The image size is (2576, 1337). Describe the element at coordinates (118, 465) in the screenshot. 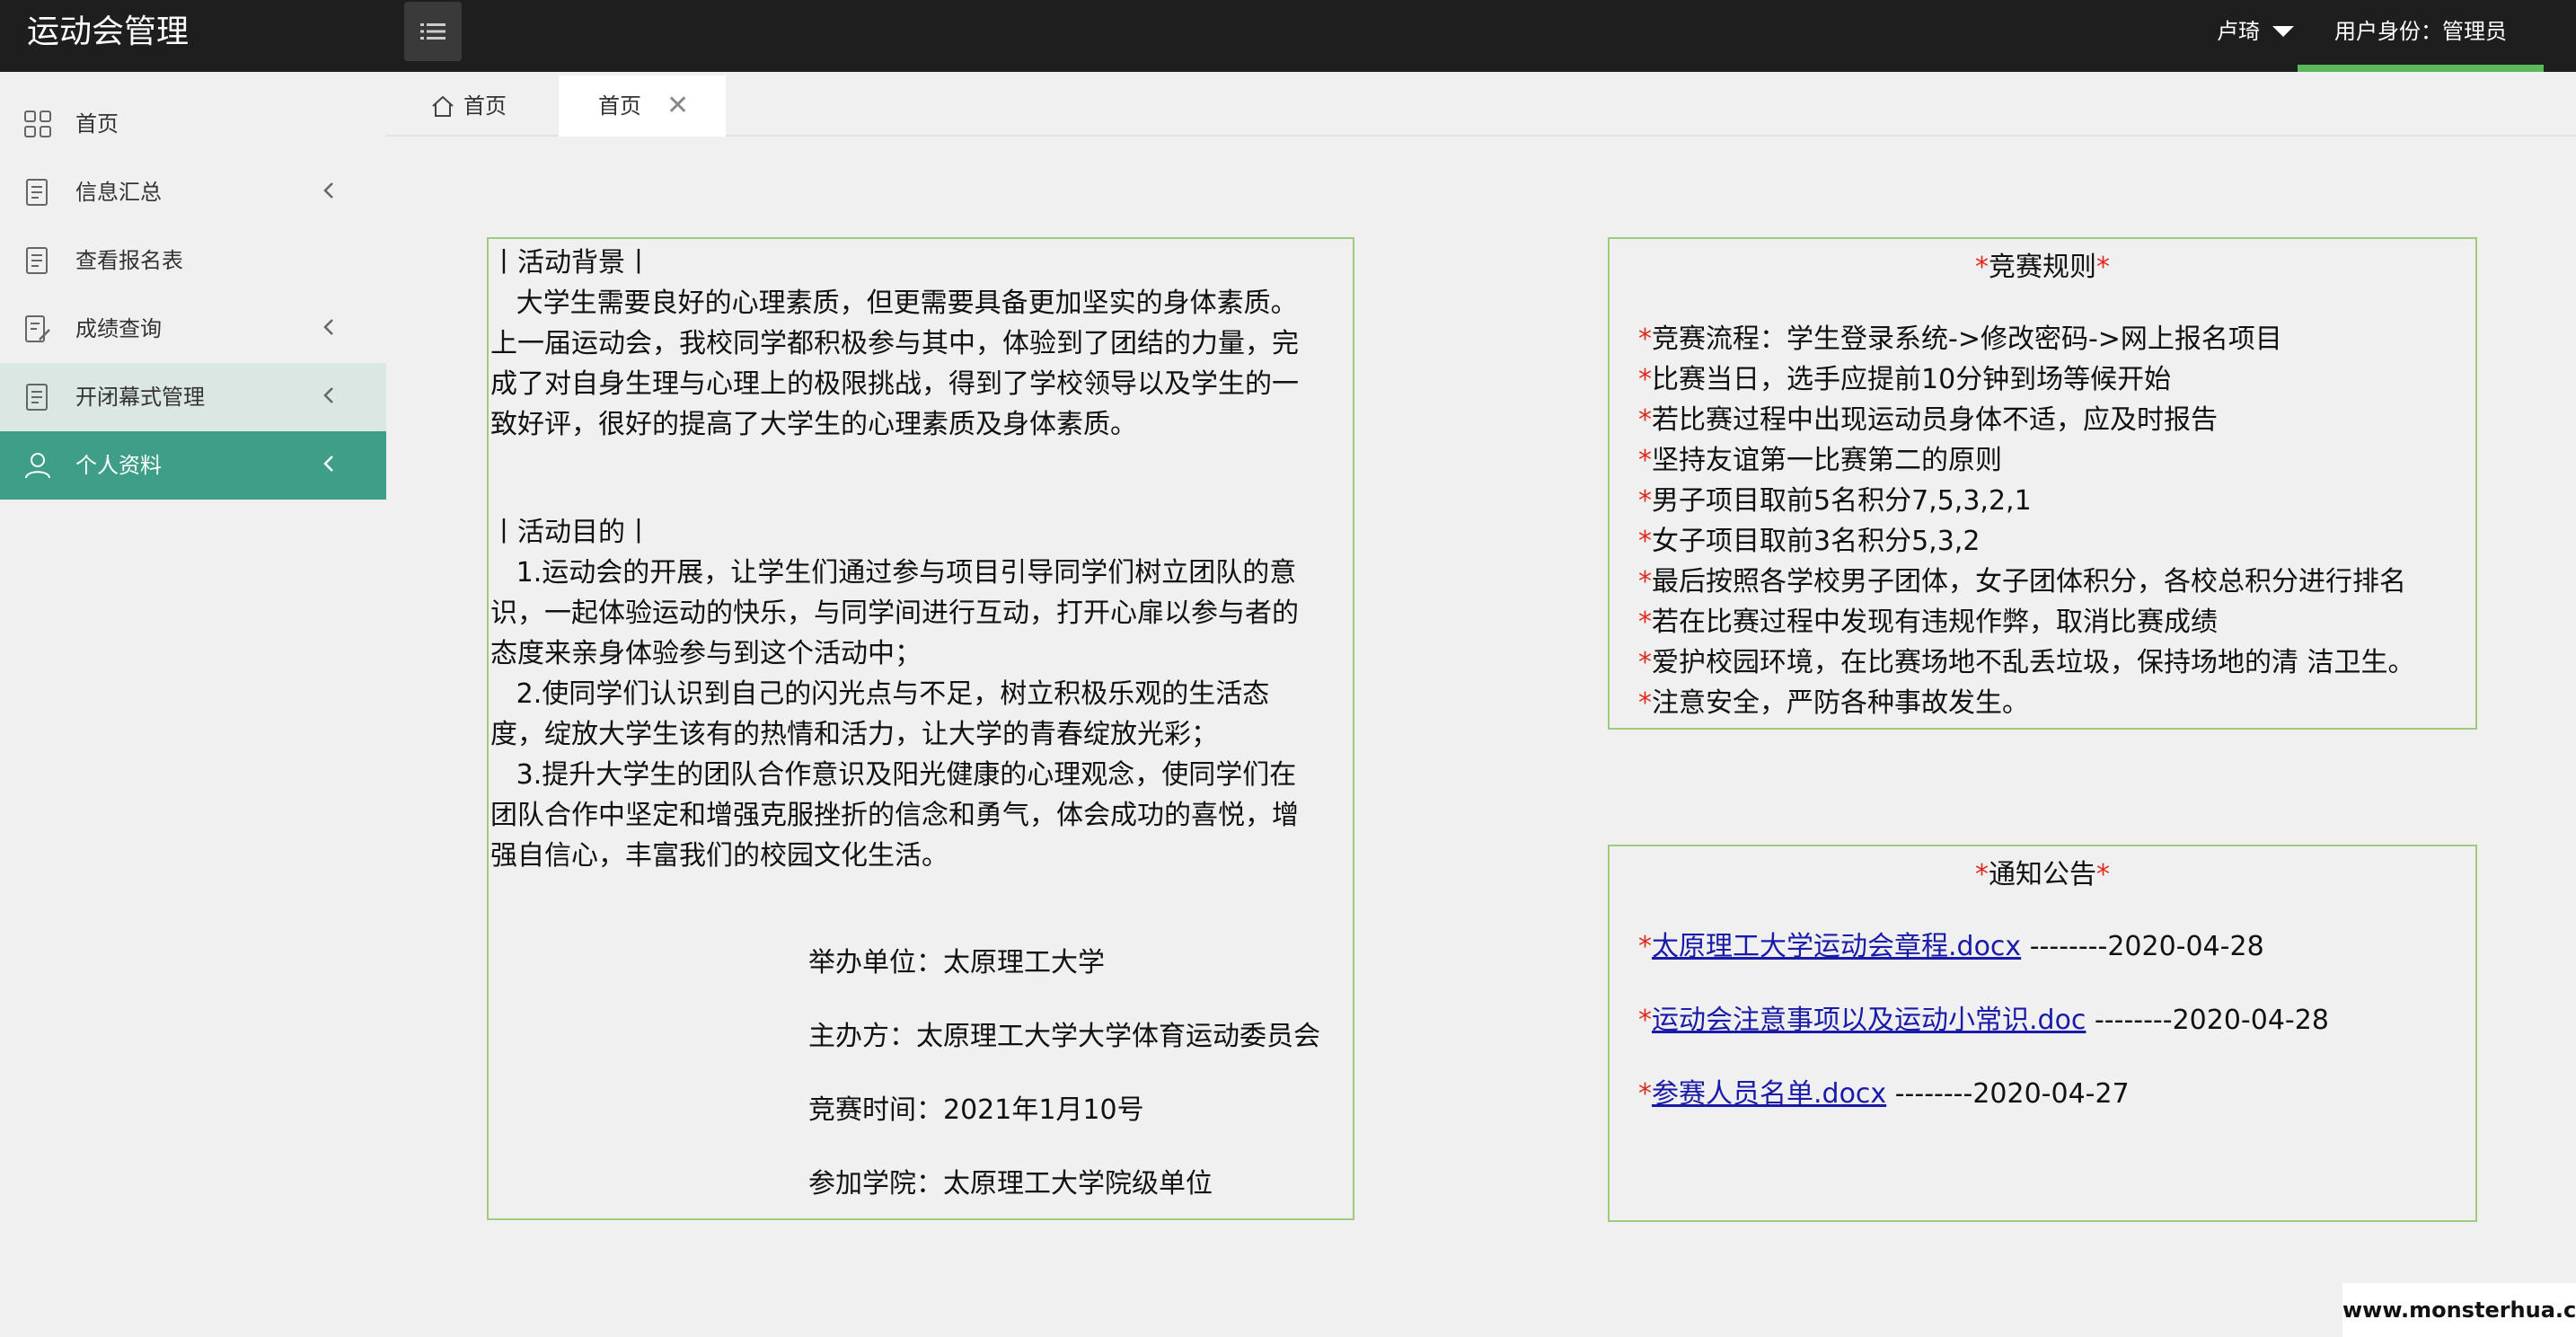

I see `sidebar-item-label: 个人资料` at that location.